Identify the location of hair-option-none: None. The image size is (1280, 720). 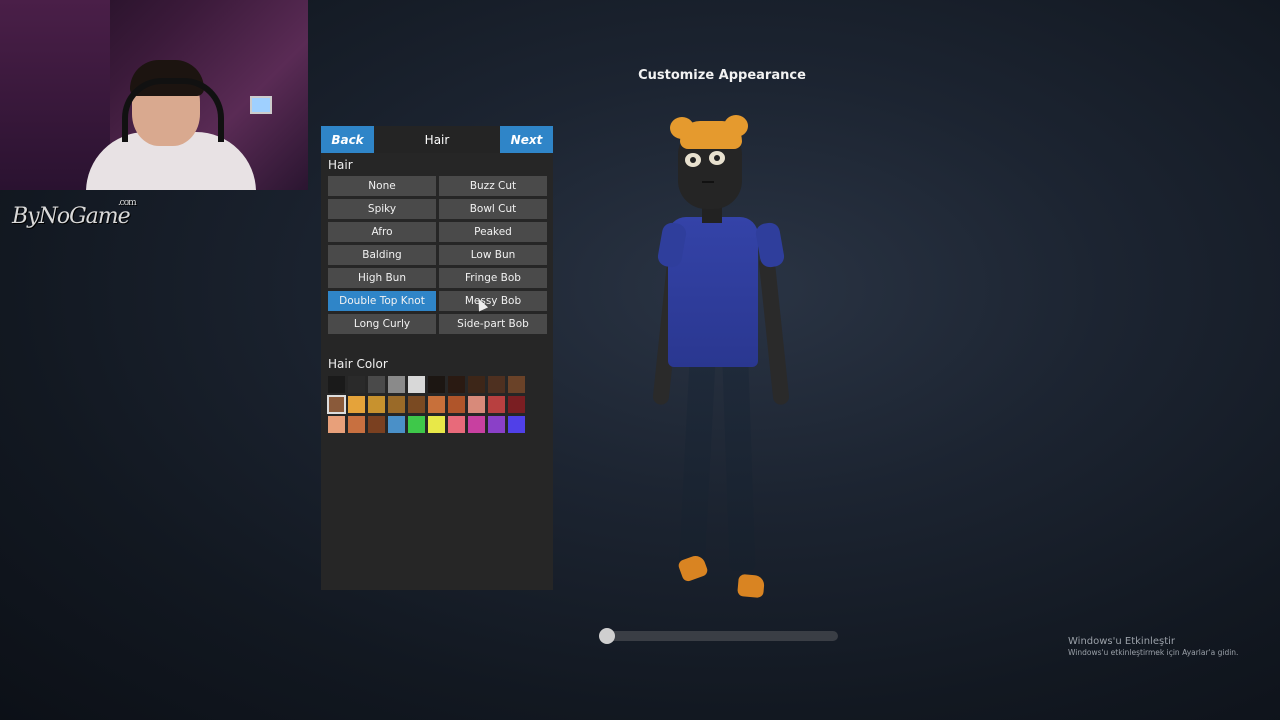
(382, 186).